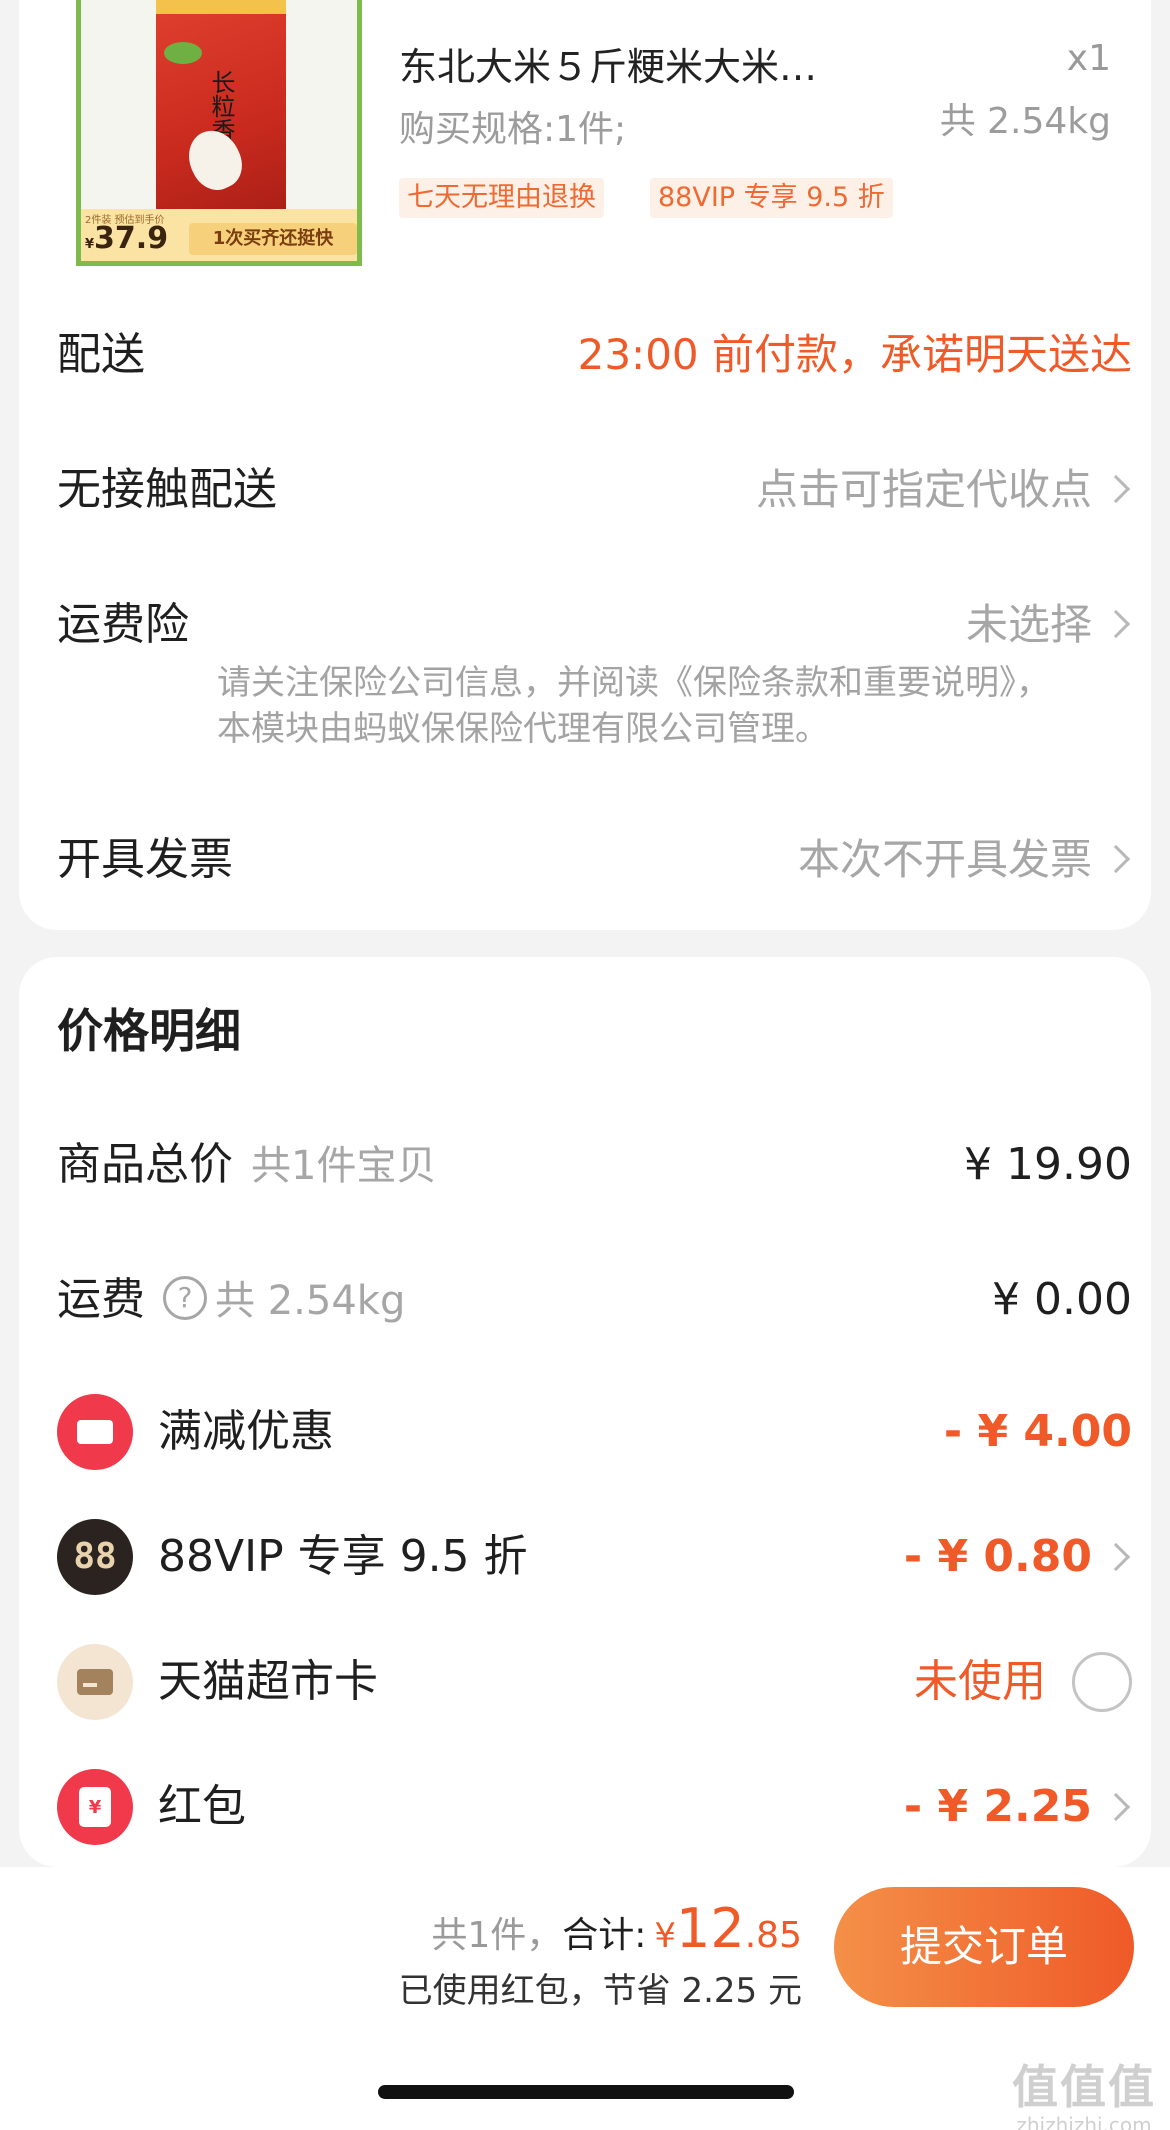 Image resolution: width=1170 pixels, height=2130 pixels. What do you see at coordinates (594, 1807) in the screenshot?
I see `red-packet-row: ¥ 红包 - ¥ 2.25` at bounding box center [594, 1807].